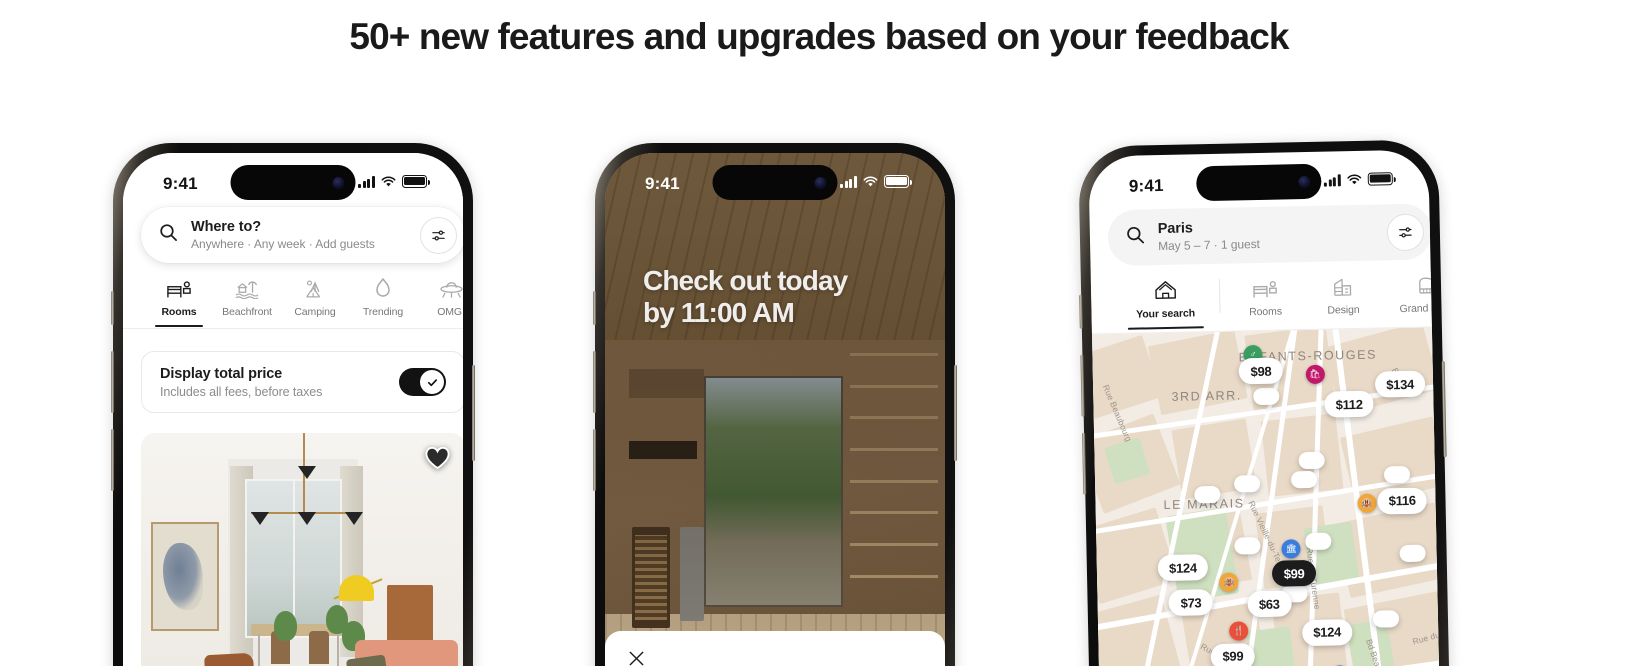 The image size is (1638, 666). Describe the element at coordinates (1219, 295) in the screenshot. I see `tab-divider` at that location.